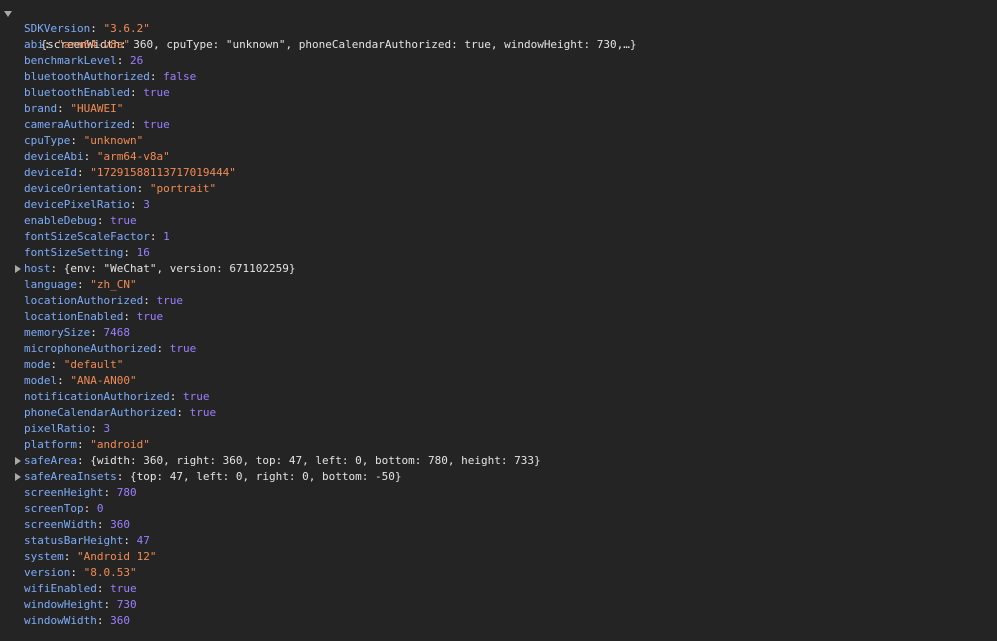  Describe the element at coordinates (183, 188) in the screenshot. I see `property-value: "portrait"` at that location.